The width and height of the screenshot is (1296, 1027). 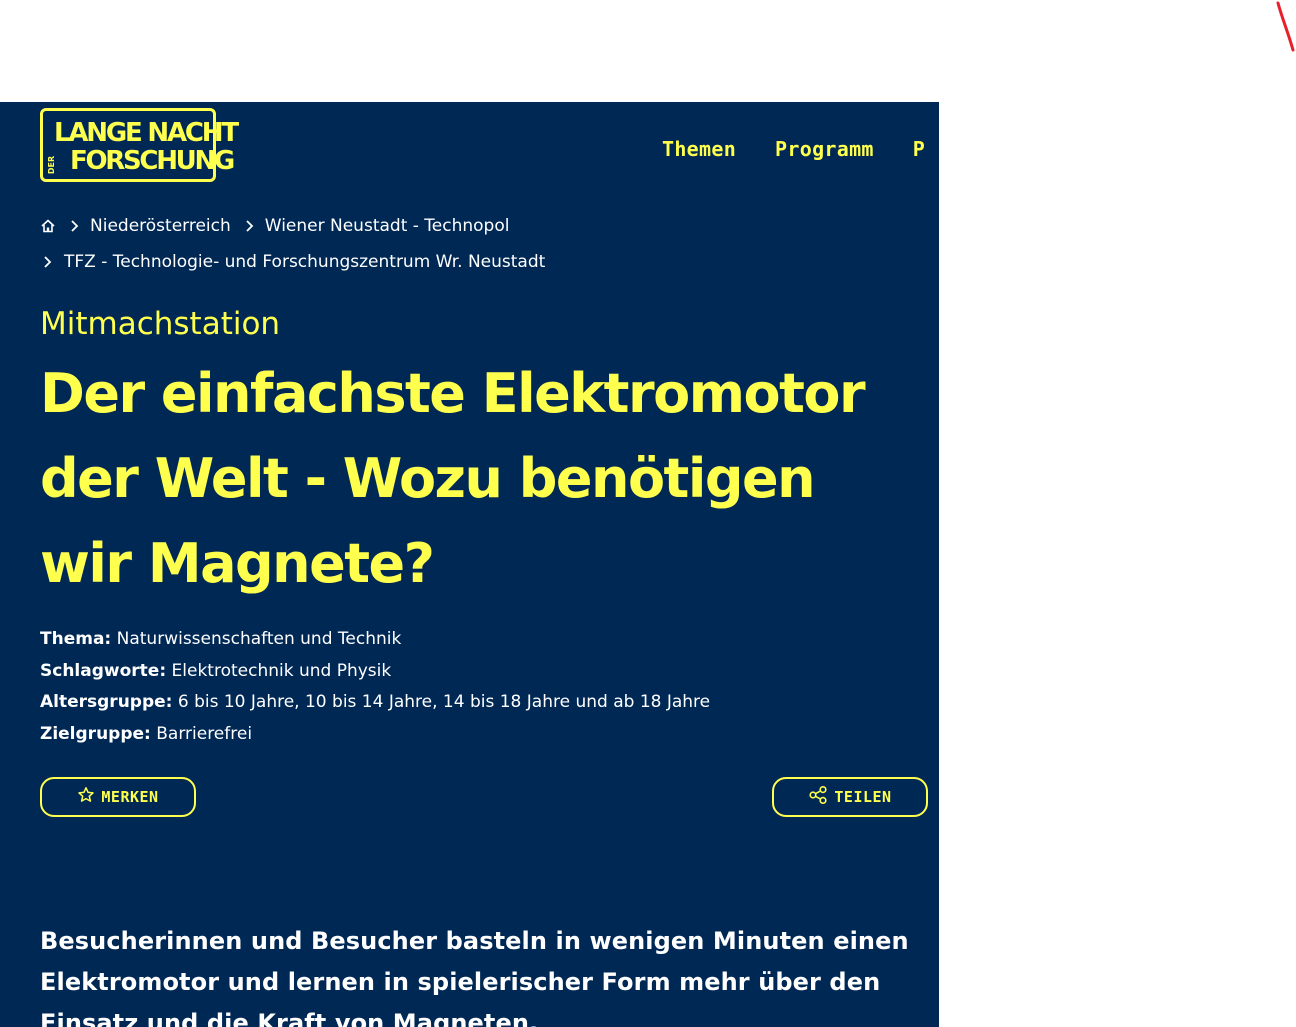 What do you see at coordinates (375, 735) in the screenshot?
I see `meta-row-zielgruppe: Zielgruppe: Barrierefrei` at bounding box center [375, 735].